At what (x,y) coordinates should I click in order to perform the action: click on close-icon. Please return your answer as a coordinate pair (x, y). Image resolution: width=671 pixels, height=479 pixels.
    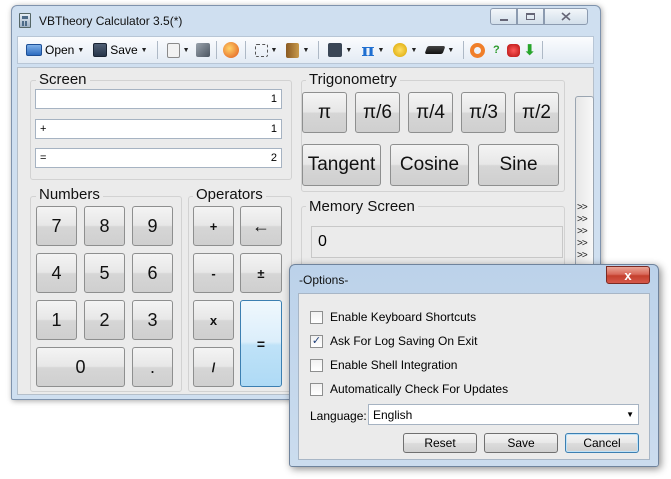
    Looking at the image, I should click on (566, 16).